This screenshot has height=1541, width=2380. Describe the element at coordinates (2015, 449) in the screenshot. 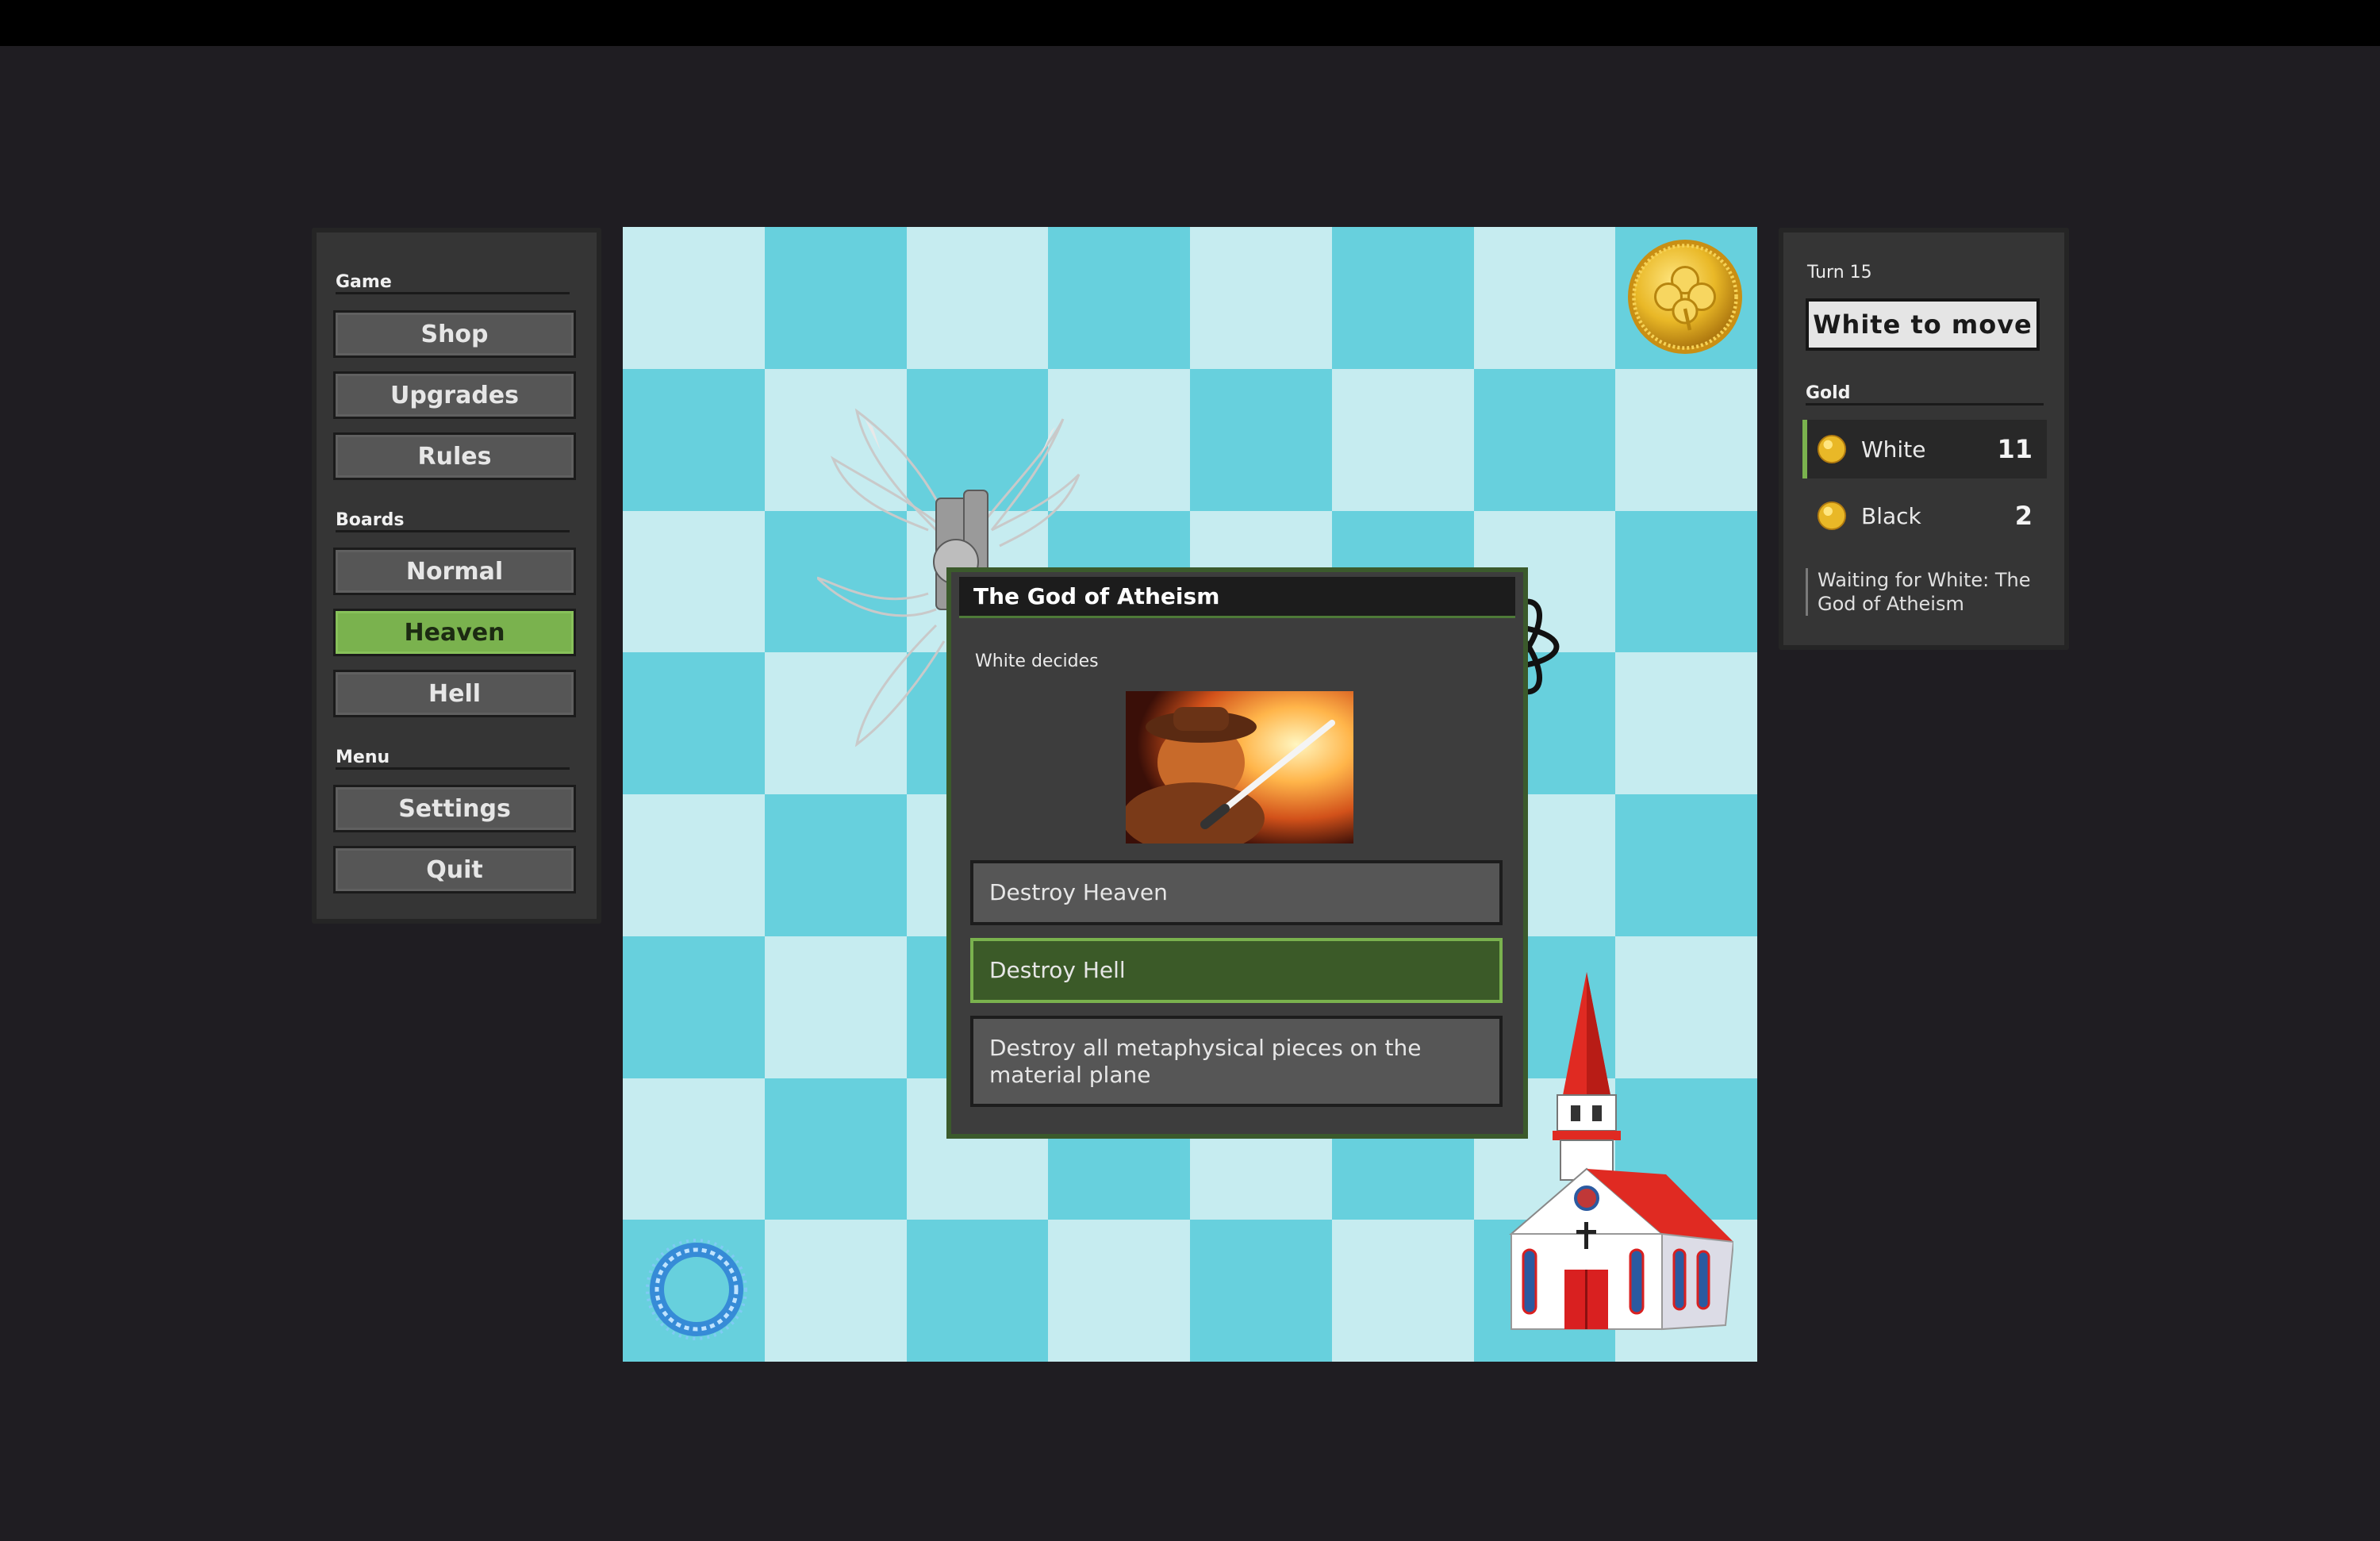

I see `gold-amount-white: 11` at that location.